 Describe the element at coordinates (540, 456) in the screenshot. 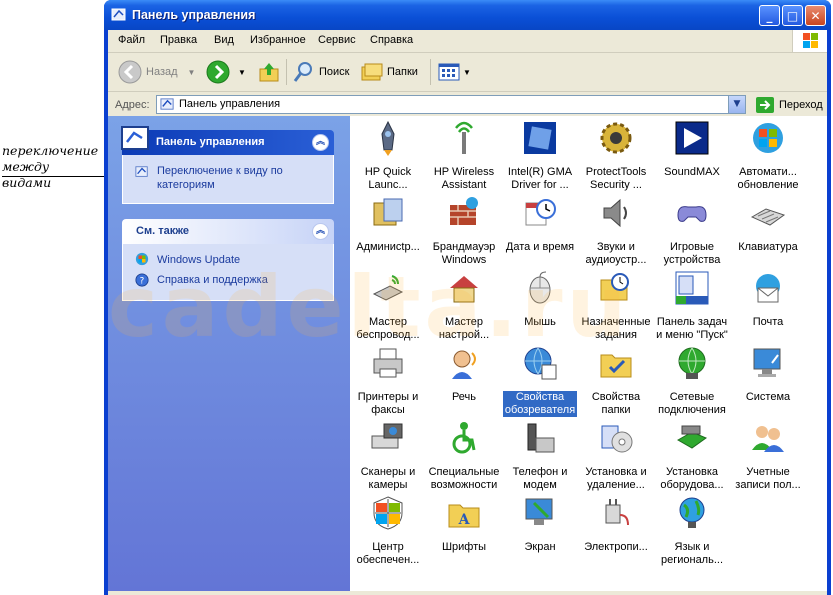

I see `item-phone-modem: Телефон и модем` at that location.